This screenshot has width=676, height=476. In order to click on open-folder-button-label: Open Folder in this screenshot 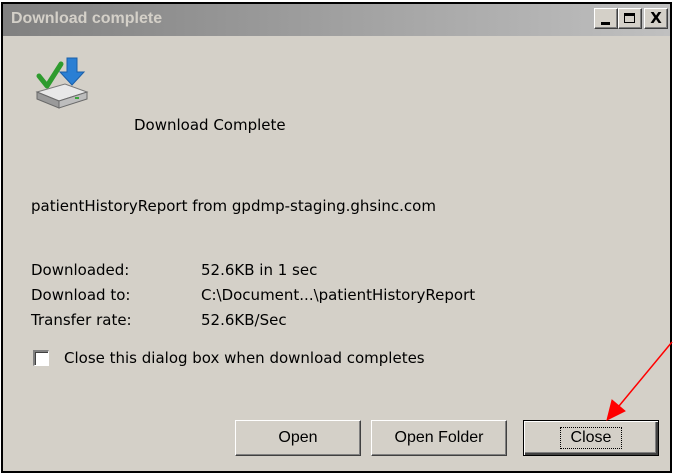, I will do `click(439, 437)`.